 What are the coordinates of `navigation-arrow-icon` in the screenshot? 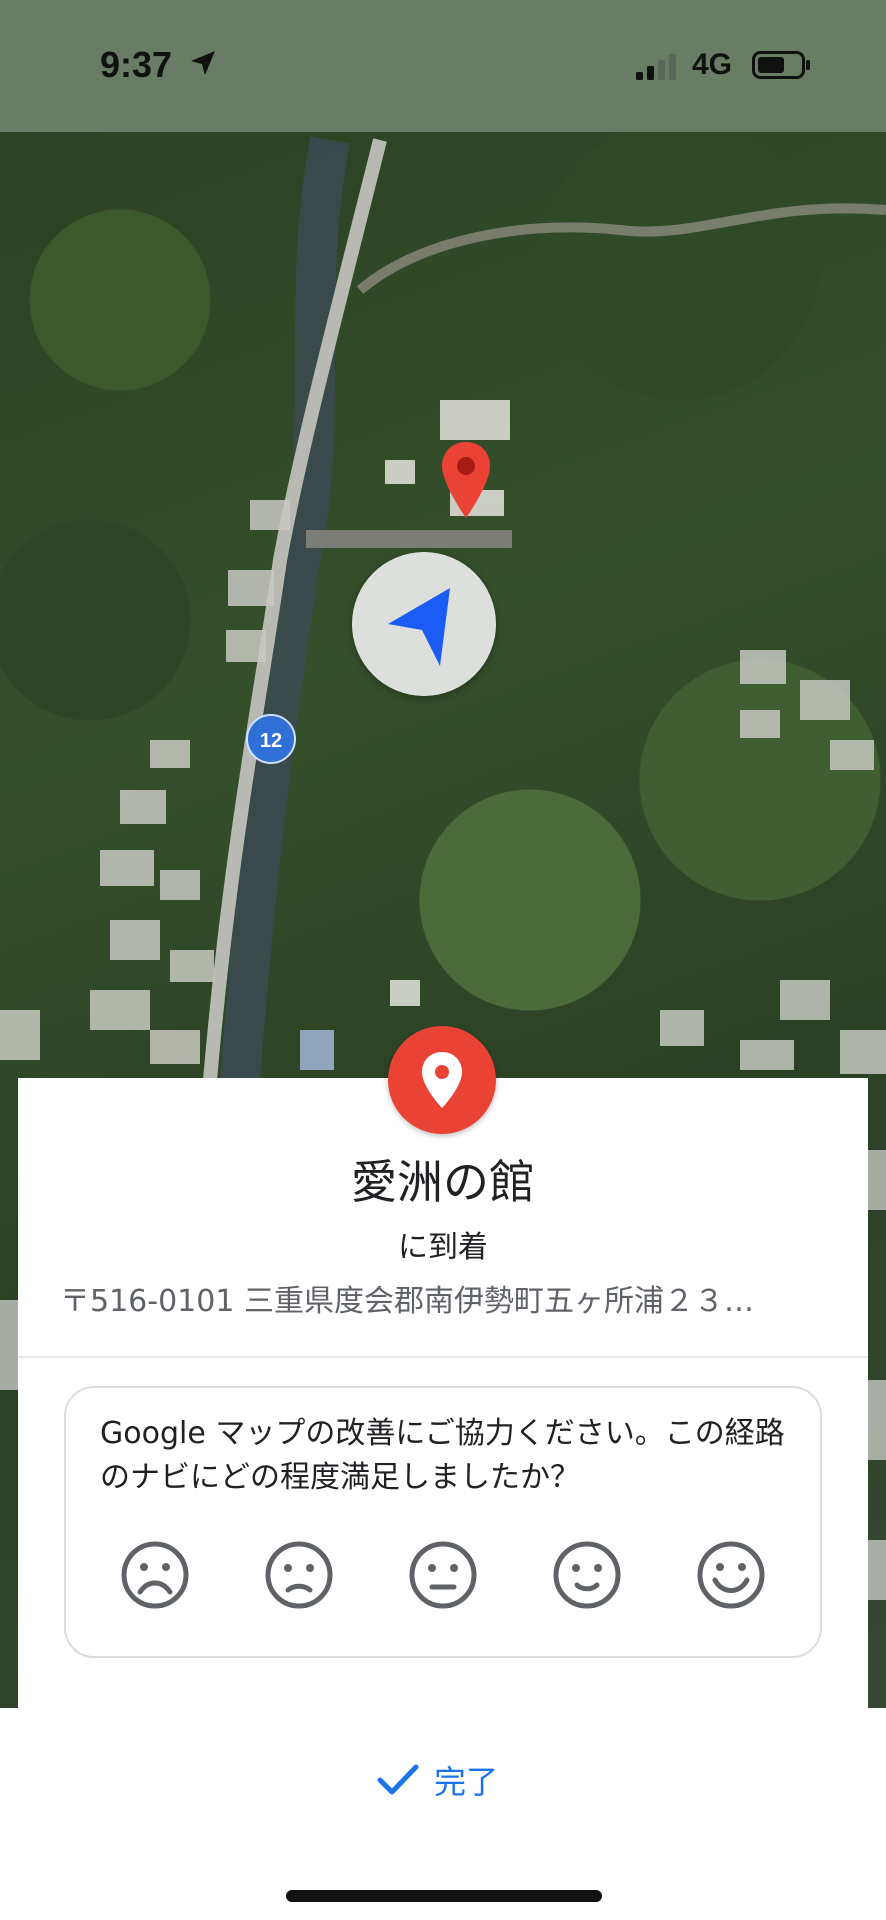 It's located at (419, 627).